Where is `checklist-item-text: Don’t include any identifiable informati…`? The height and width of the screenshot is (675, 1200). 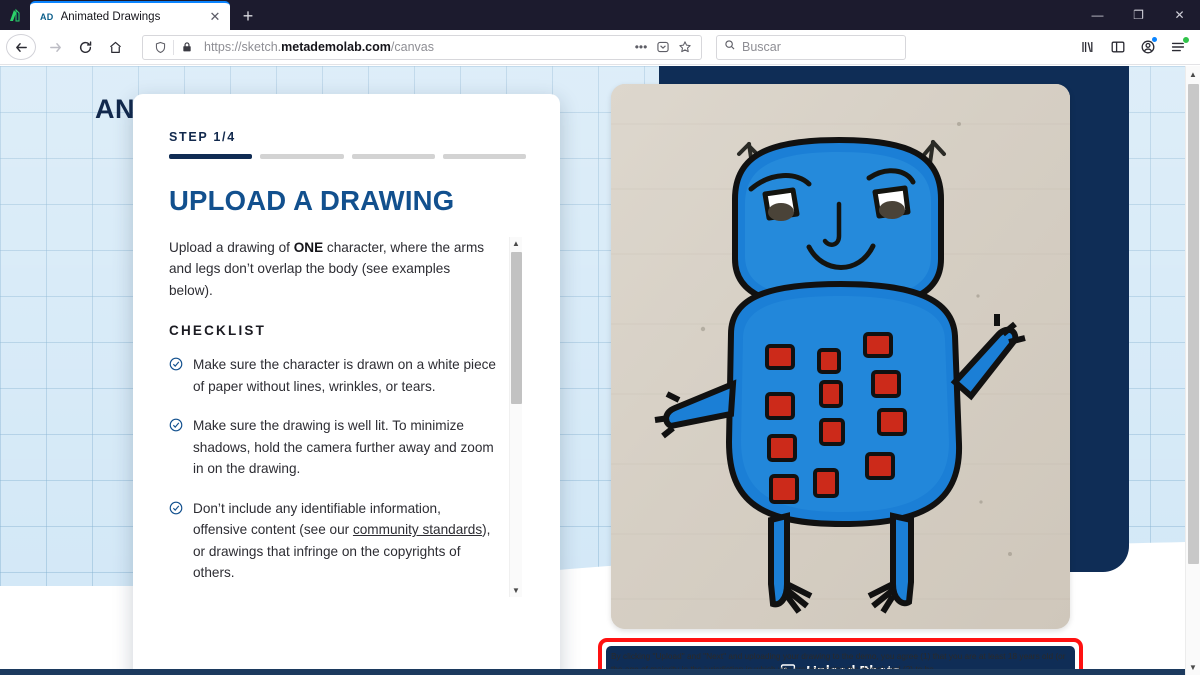
checklist-item-text: Don’t include any identifiable informati… is located at coordinates (342, 540).